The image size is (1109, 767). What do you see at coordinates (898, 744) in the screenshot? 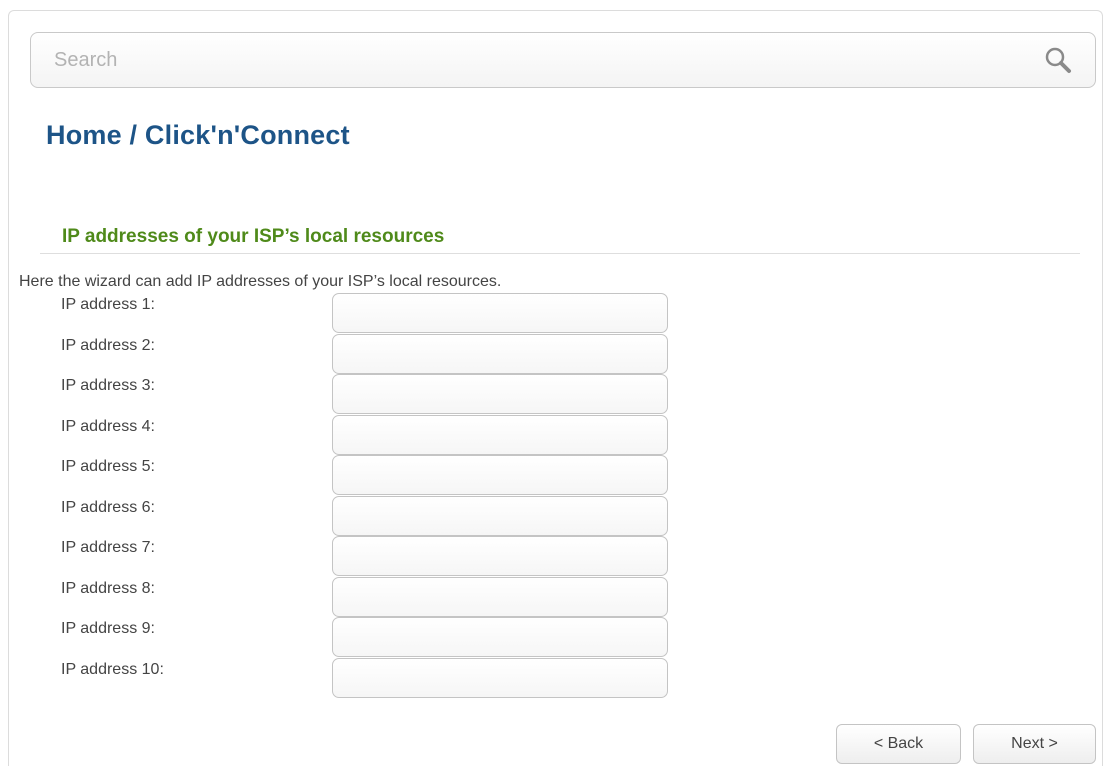
I see `back-button: < Back` at bounding box center [898, 744].